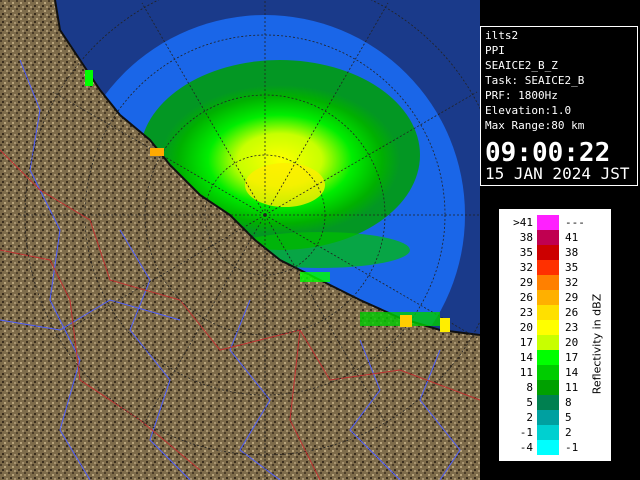 The height and width of the screenshot is (480, 640). I want to click on legend-lower-bound: 14, so click(526, 357).